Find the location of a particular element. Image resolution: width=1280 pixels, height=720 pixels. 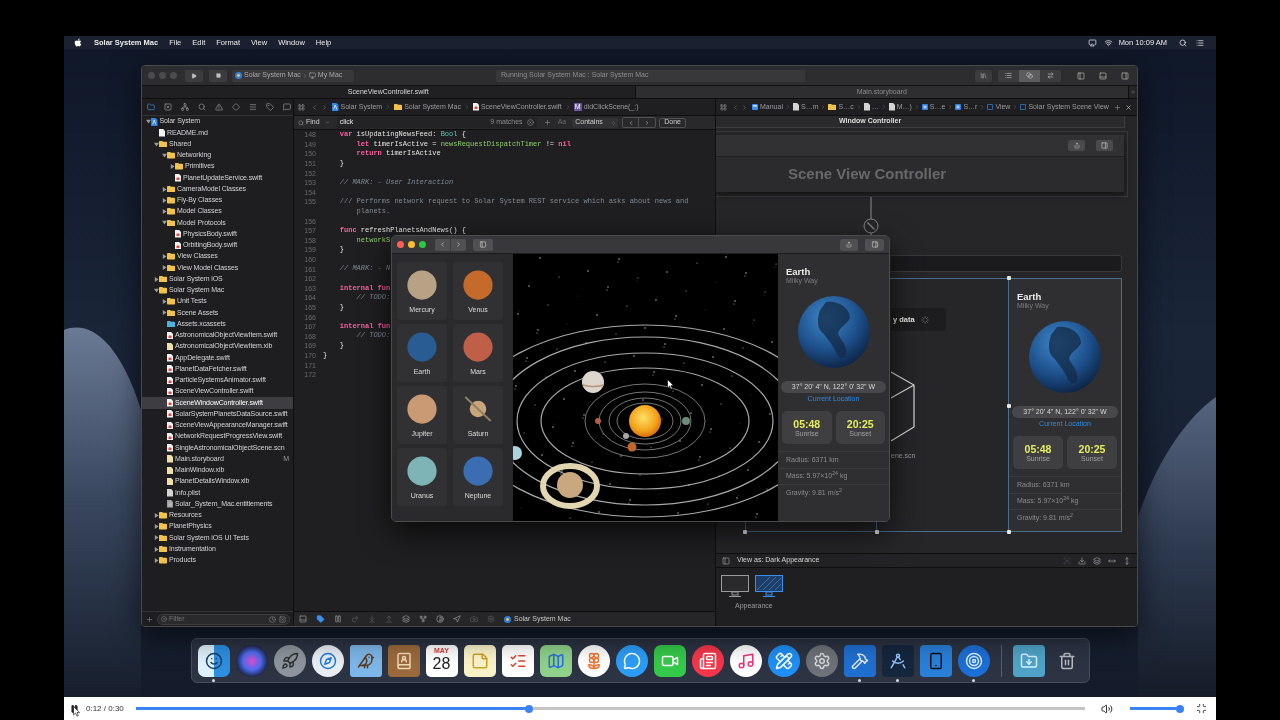

contrast-icon is located at coordinates (440, 619).